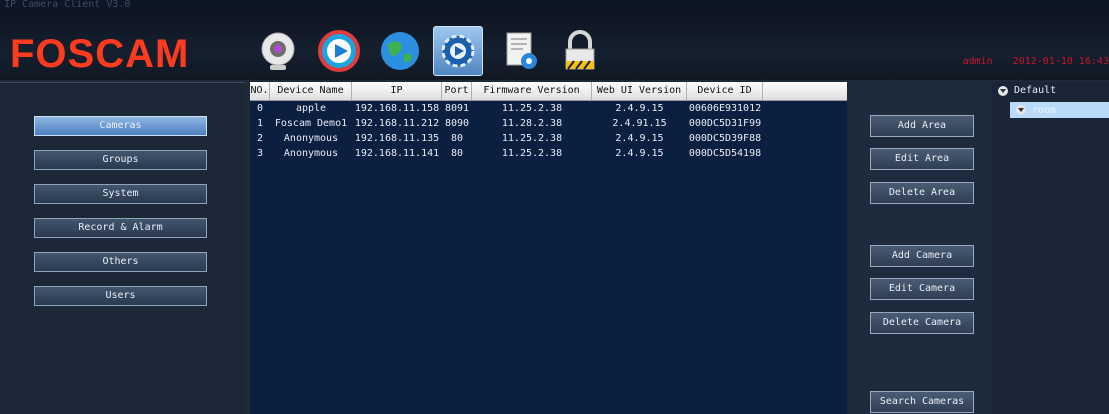 The width and height of the screenshot is (1109, 414). Describe the element at coordinates (922, 159) in the screenshot. I see `edit-area-button: Edit Area` at that location.